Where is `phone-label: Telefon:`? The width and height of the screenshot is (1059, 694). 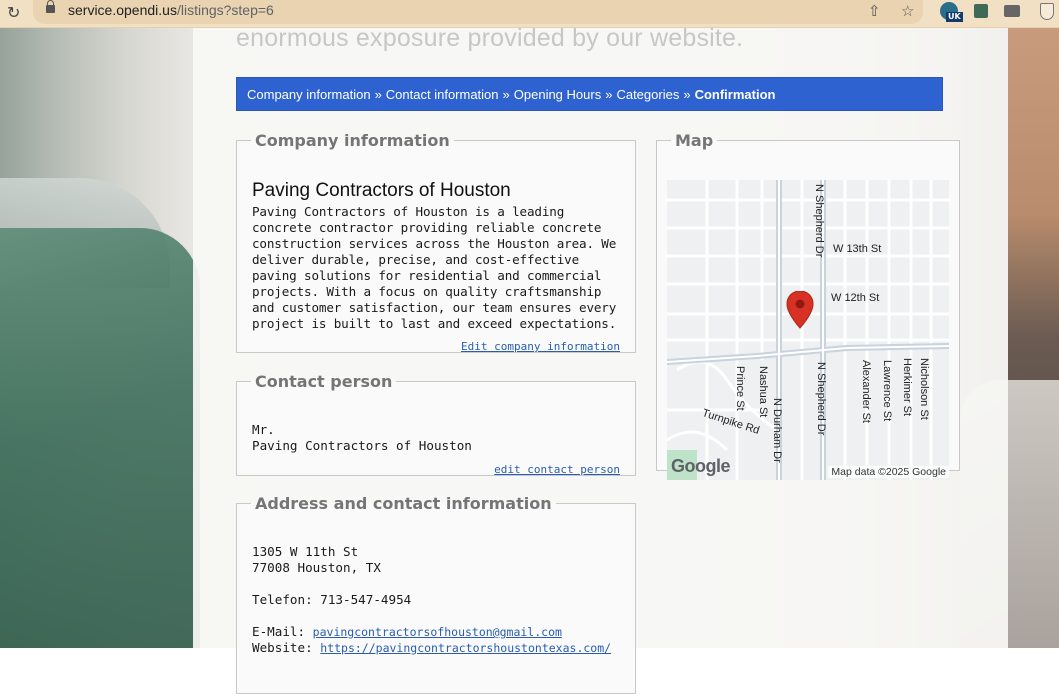 phone-label: Telefon: is located at coordinates (282, 599).